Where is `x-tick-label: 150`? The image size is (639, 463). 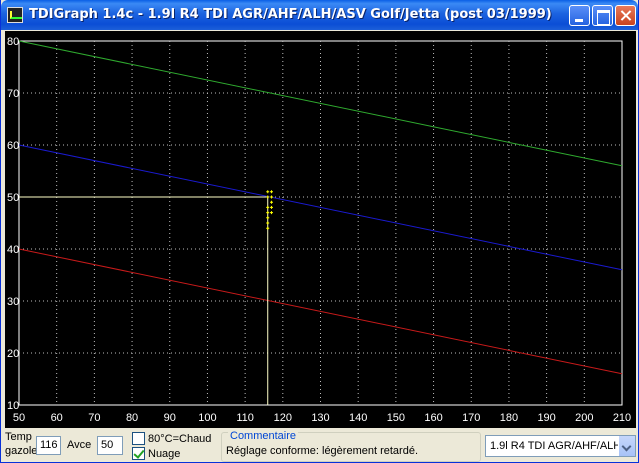
x-tick-label: 150 is located at coordinates (396, 418).